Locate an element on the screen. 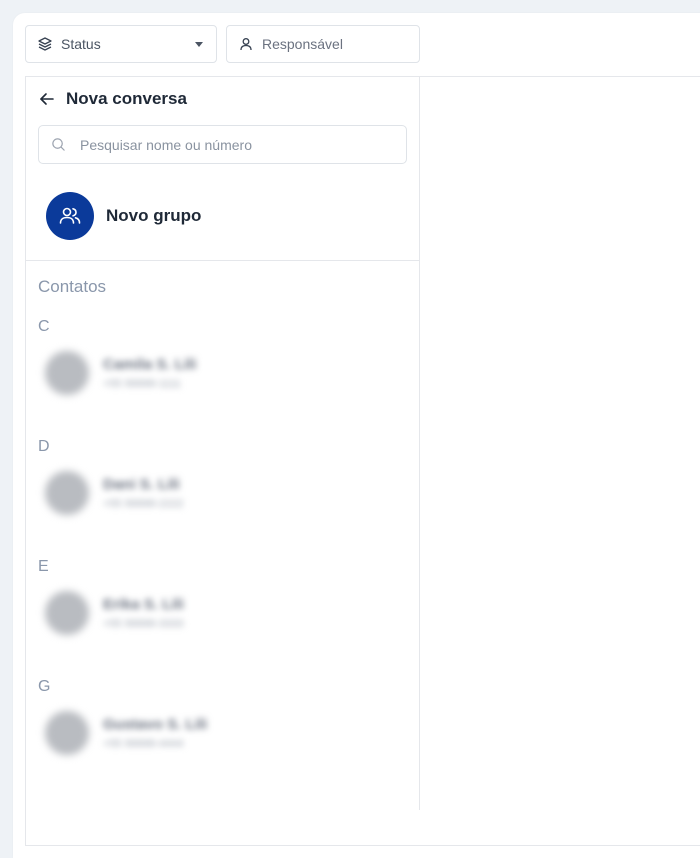 Image resolution: width=700 pixels, height=858 pixels. contact-item: Dani S. Lili +55 99999-2222 is located at coordinates (145, 493).